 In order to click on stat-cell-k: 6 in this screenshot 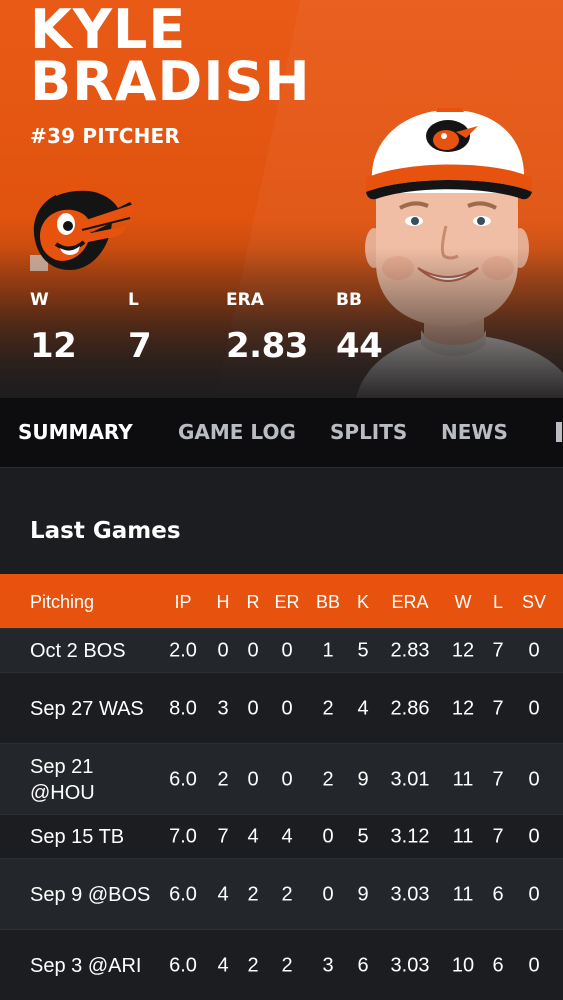, I will do `click(363, 965)`.